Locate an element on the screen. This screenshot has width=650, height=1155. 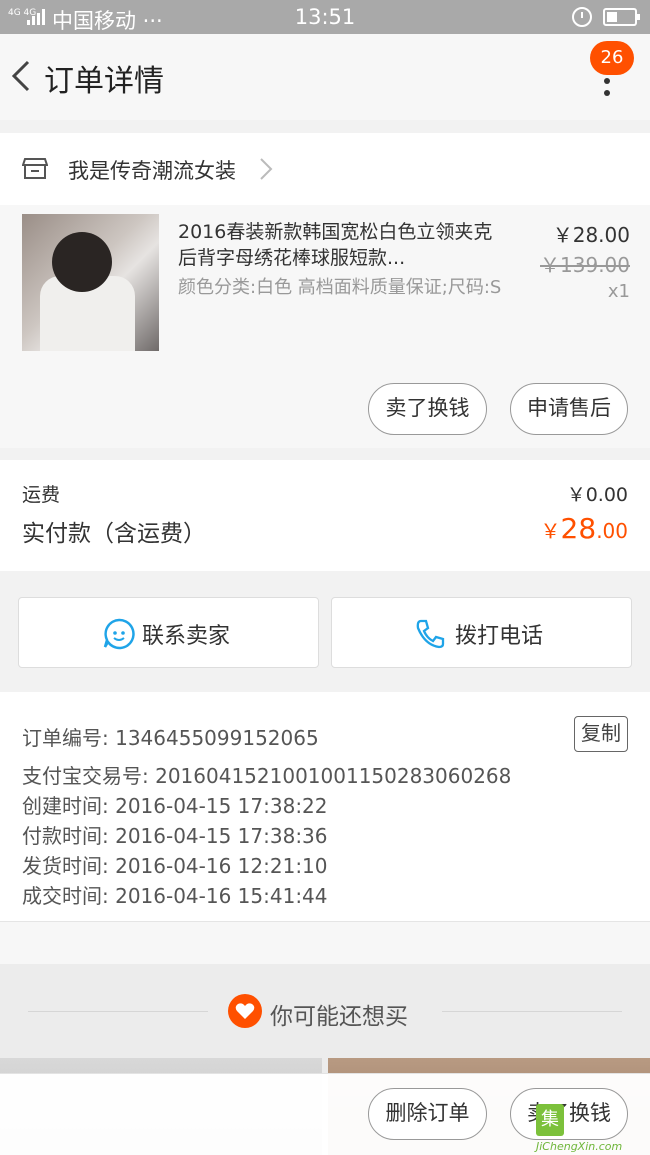
copy-button: 复制 is located at coordinates (601, 734).